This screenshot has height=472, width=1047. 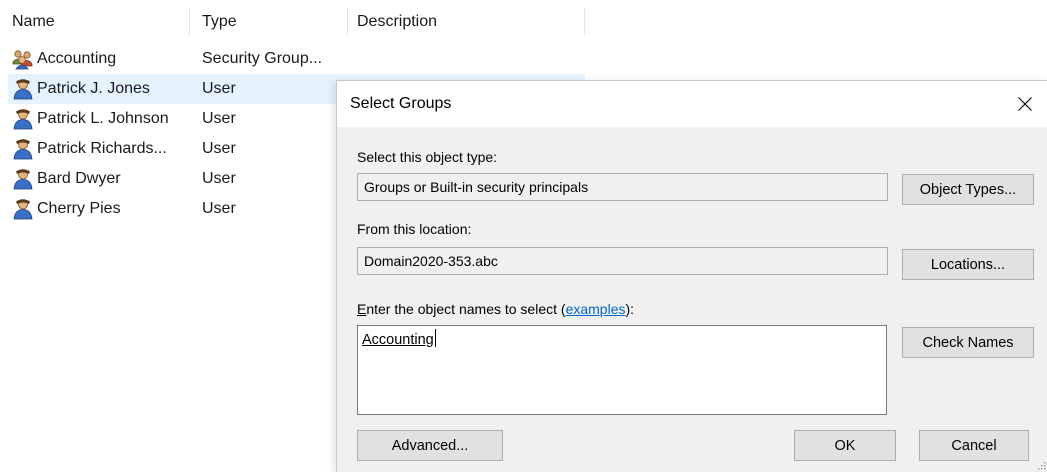 I want to click on object-names-value: Accounting, so click(x=399, y=338).